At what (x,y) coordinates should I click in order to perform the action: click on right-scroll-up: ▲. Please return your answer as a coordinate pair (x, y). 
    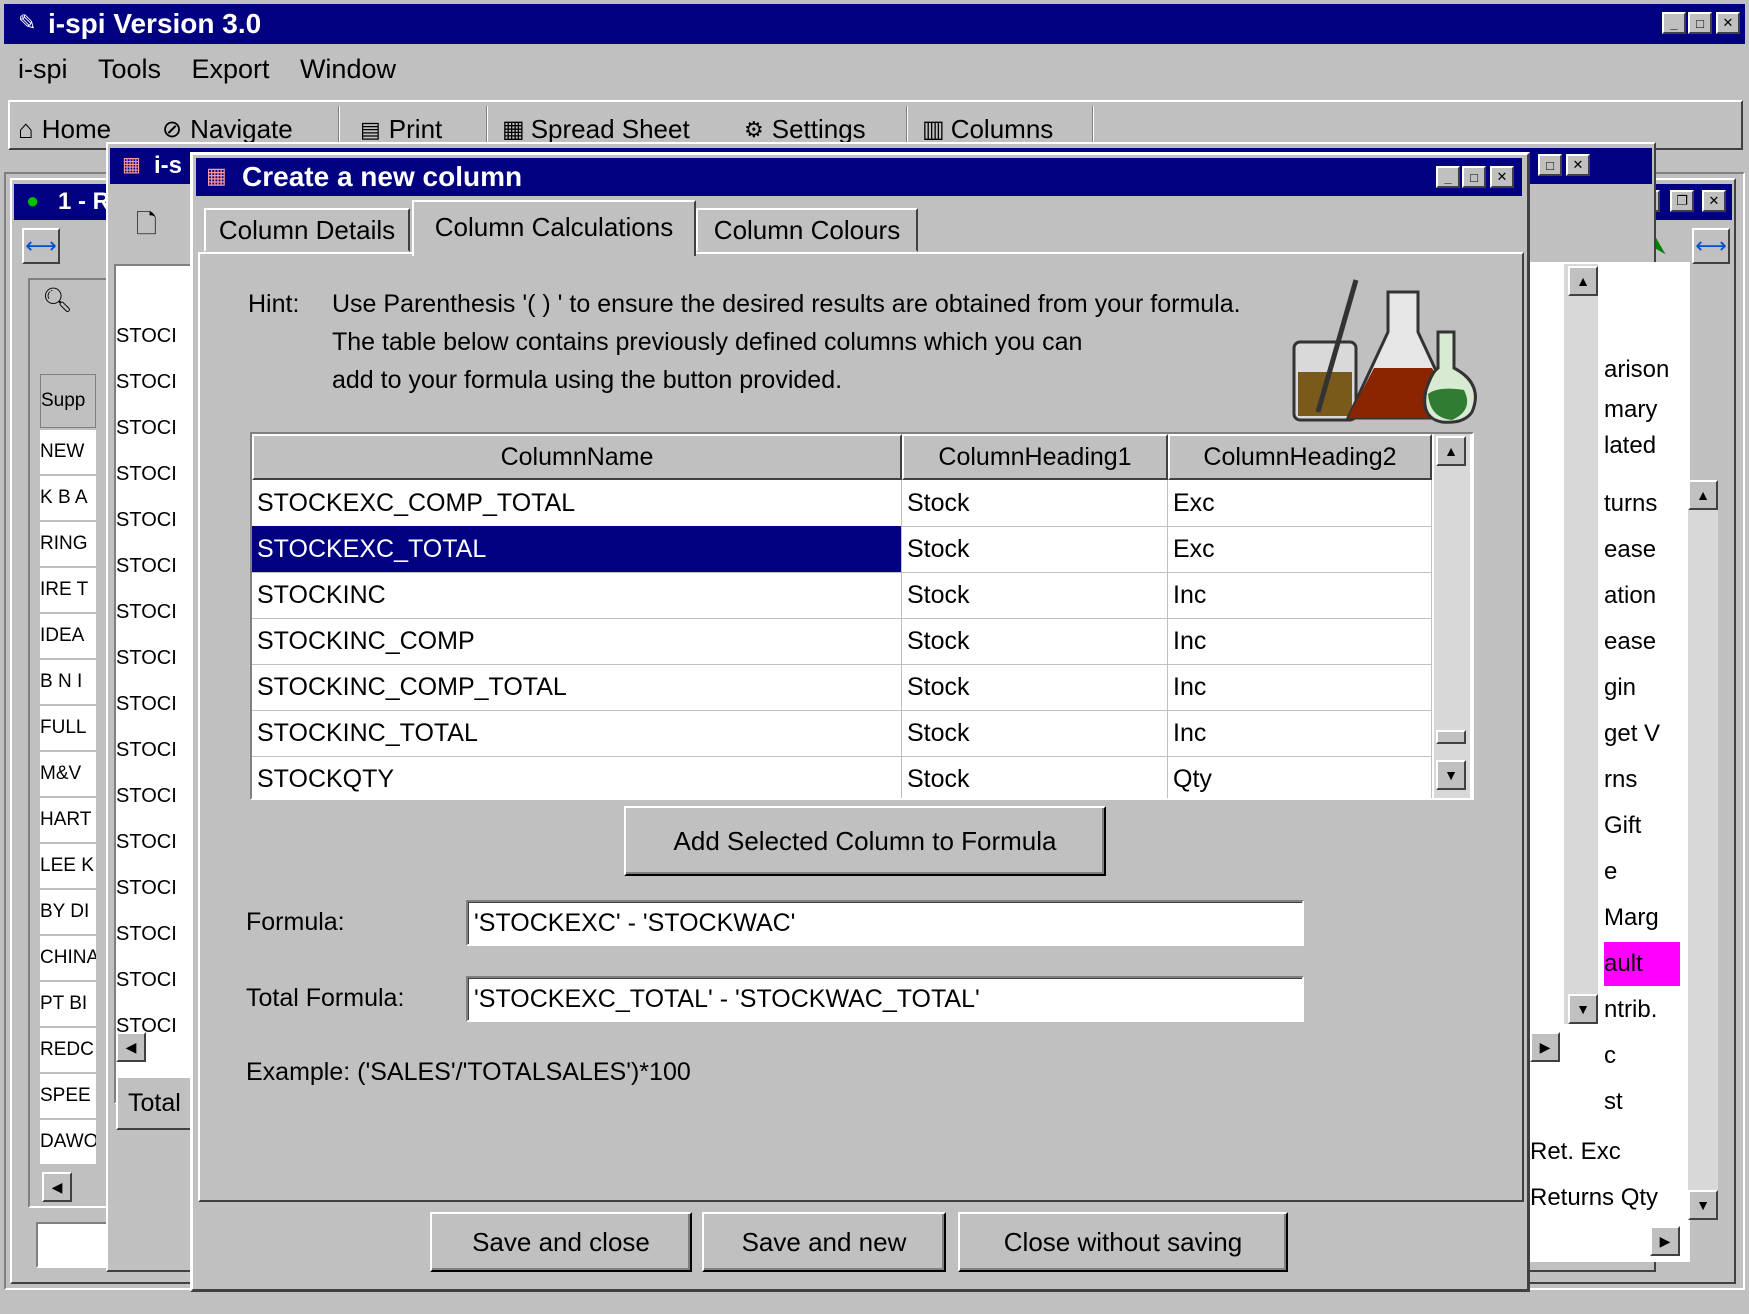
    Looking at the image, I should click on (1583, 281).